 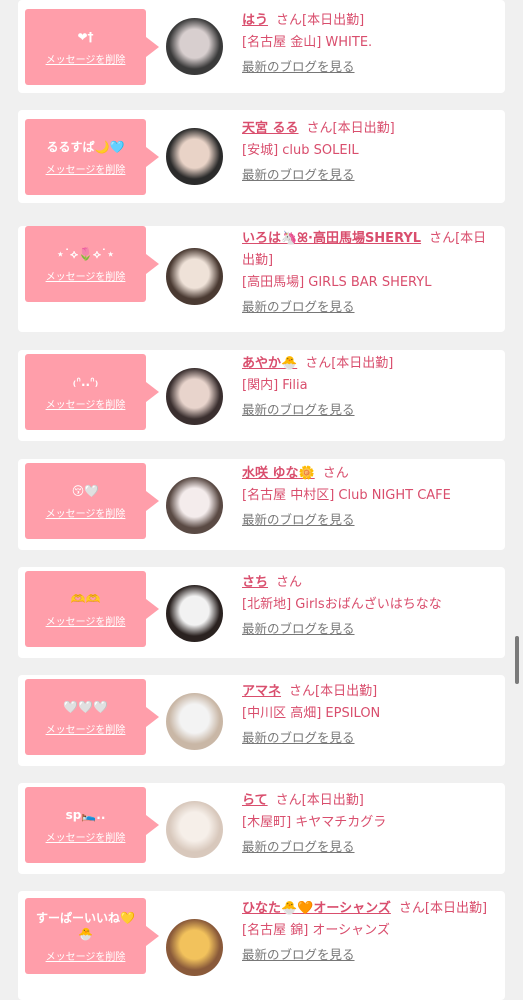 I want to click on message-text: ❤︎†, so click(x=85, y=36).